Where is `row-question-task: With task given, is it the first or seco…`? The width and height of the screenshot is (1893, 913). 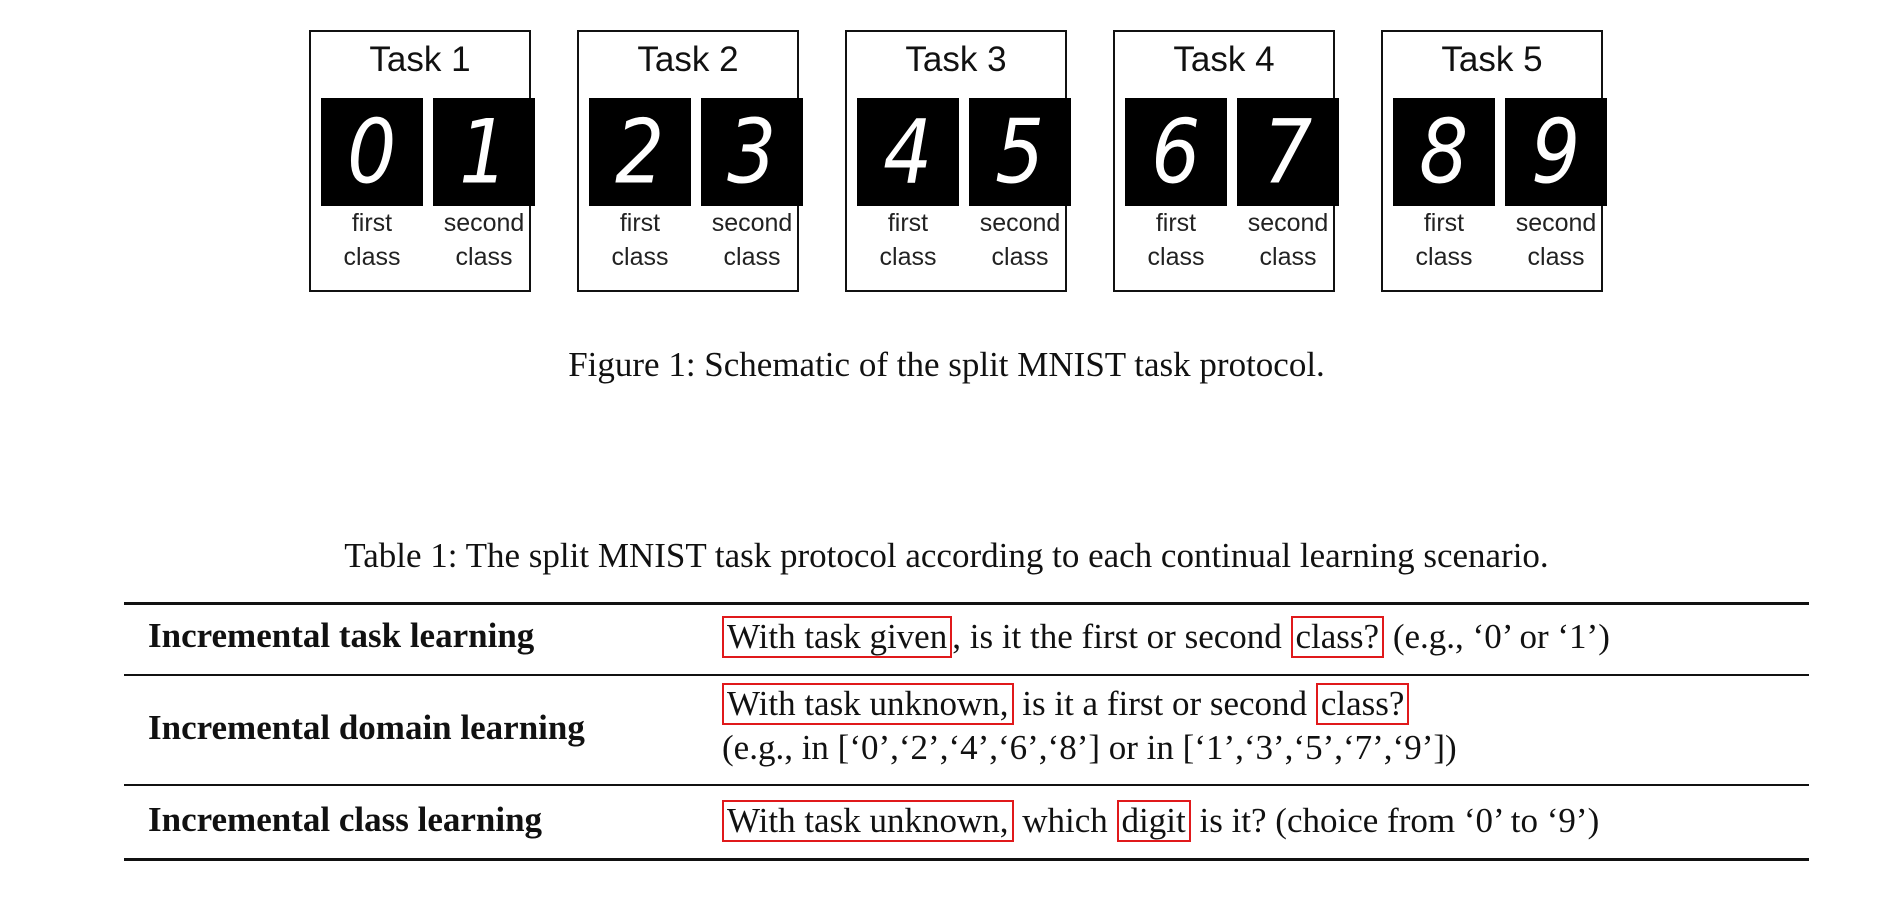 row-question-task: With task given, is it the first or seco… is located at coordinates (1166, 637).